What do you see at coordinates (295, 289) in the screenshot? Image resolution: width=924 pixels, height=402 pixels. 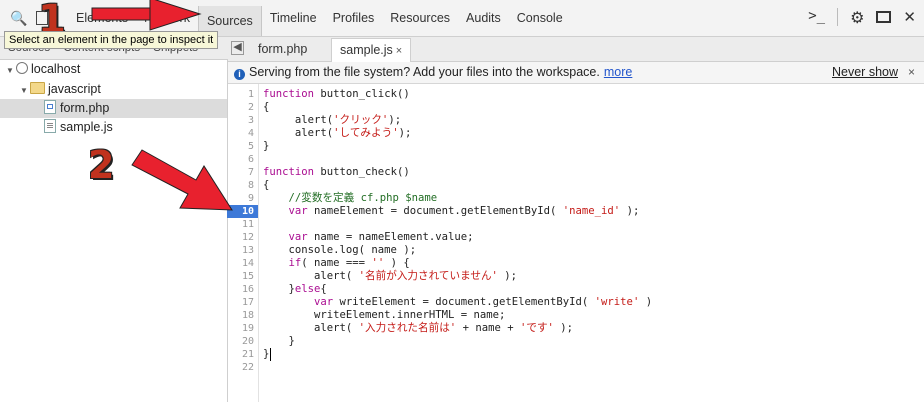 I see `code-line: }else{` at bounding box center [295, 289].